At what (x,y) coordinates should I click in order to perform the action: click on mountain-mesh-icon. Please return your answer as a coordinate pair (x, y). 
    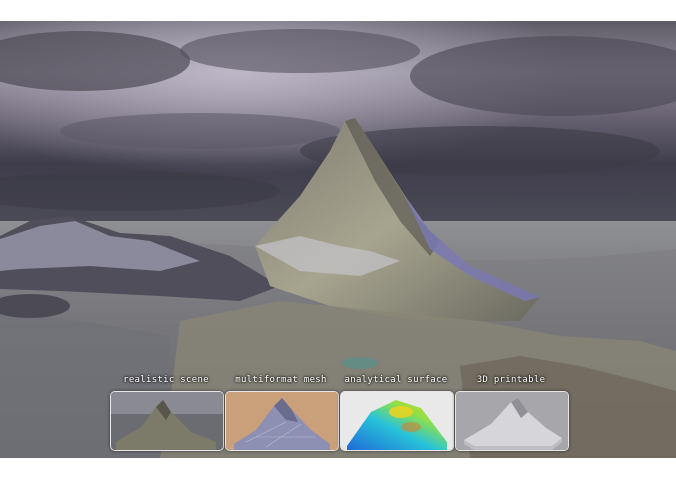
    Looking at the image, I should click on (282, 421).